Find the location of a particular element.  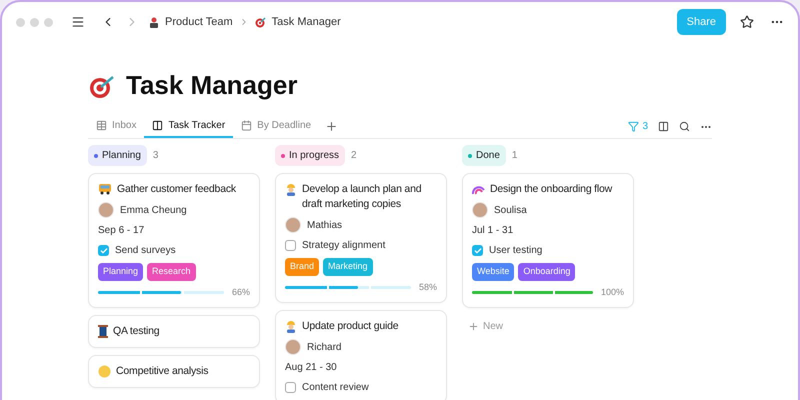

progress-percent: 58% is located at coordinates (427, 287).